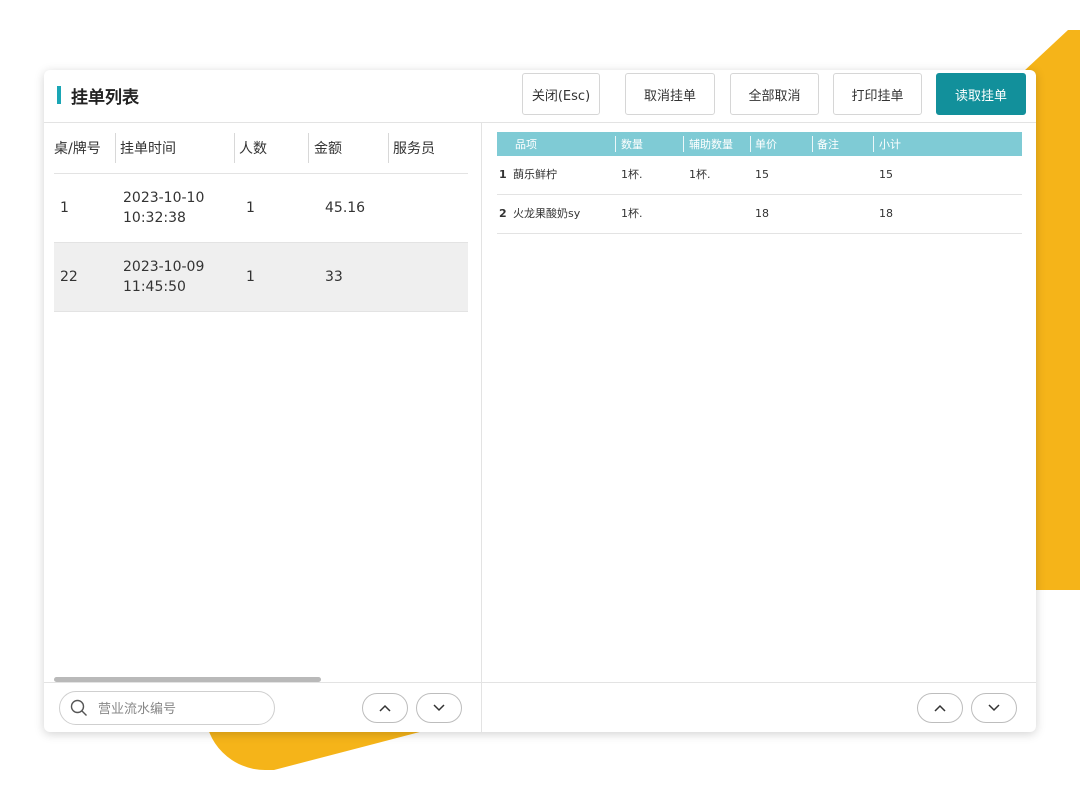  I want to click on cell-index: 1, so click(503, 174).